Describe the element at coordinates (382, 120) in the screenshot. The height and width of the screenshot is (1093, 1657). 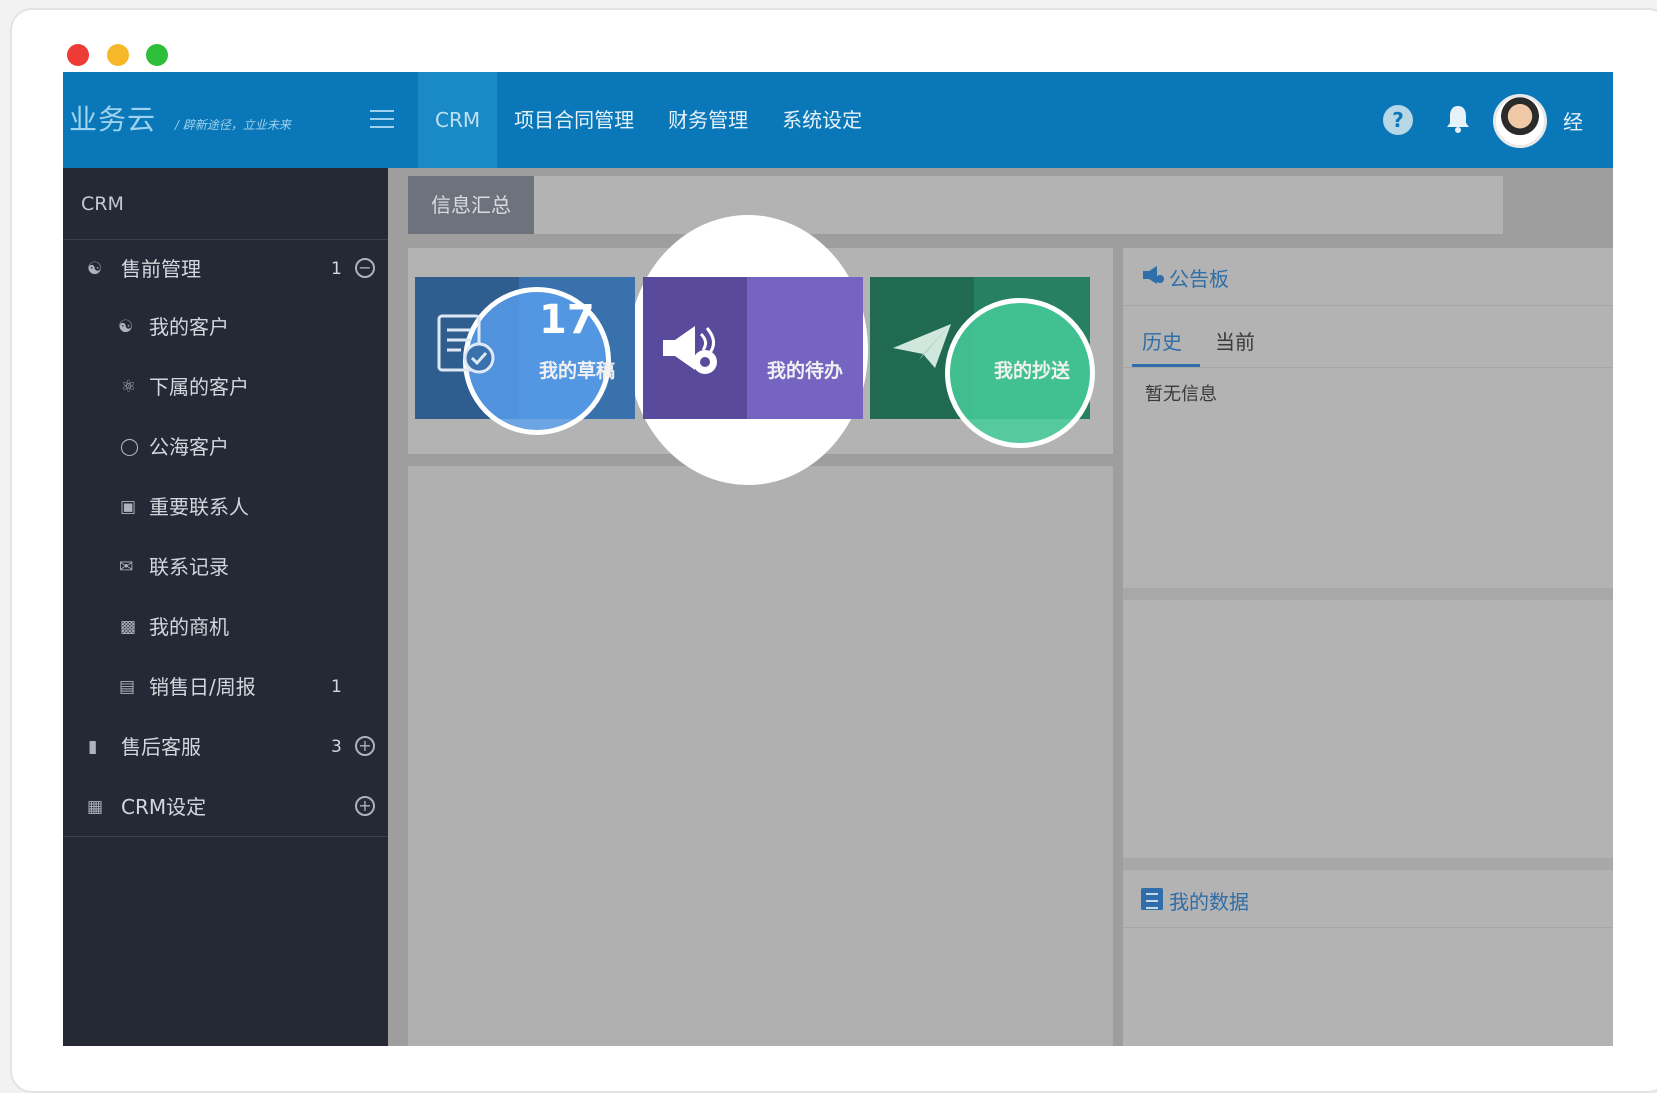
I see `hamburger-icon` at that location.